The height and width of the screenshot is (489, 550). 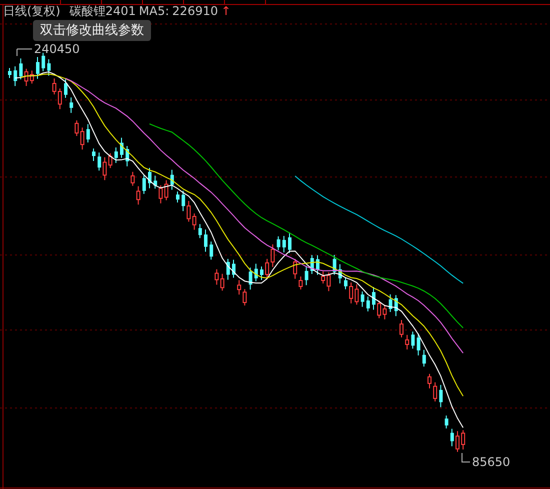 What do you see at coordinates (491, 462) in the screenshot?
I see `low-price-label: 85650` at bounding box center [491, 462].